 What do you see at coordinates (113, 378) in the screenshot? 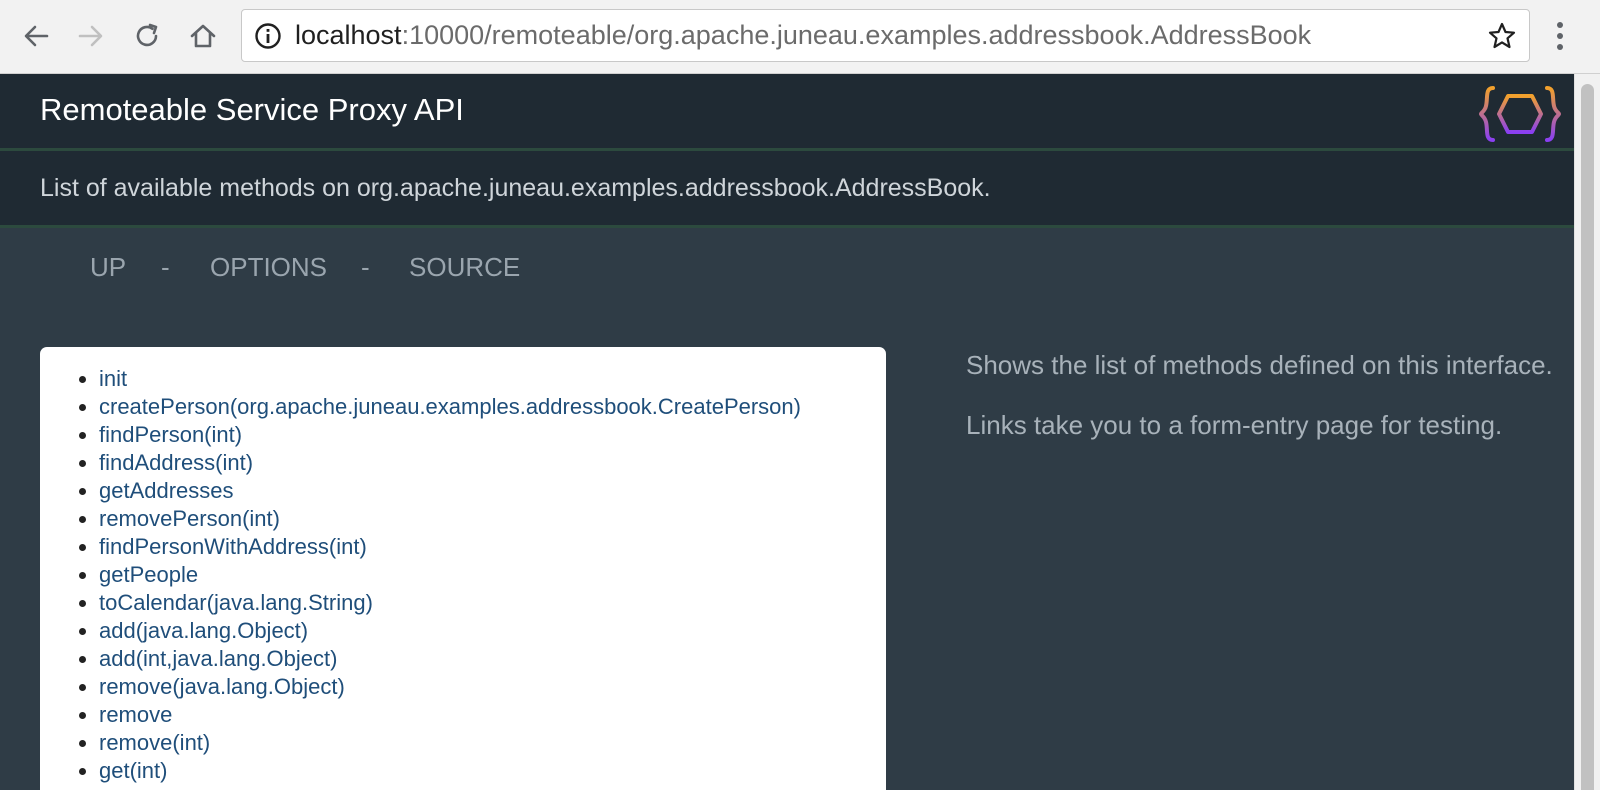
I see `method-link: init` at bounding box center [113, 378].